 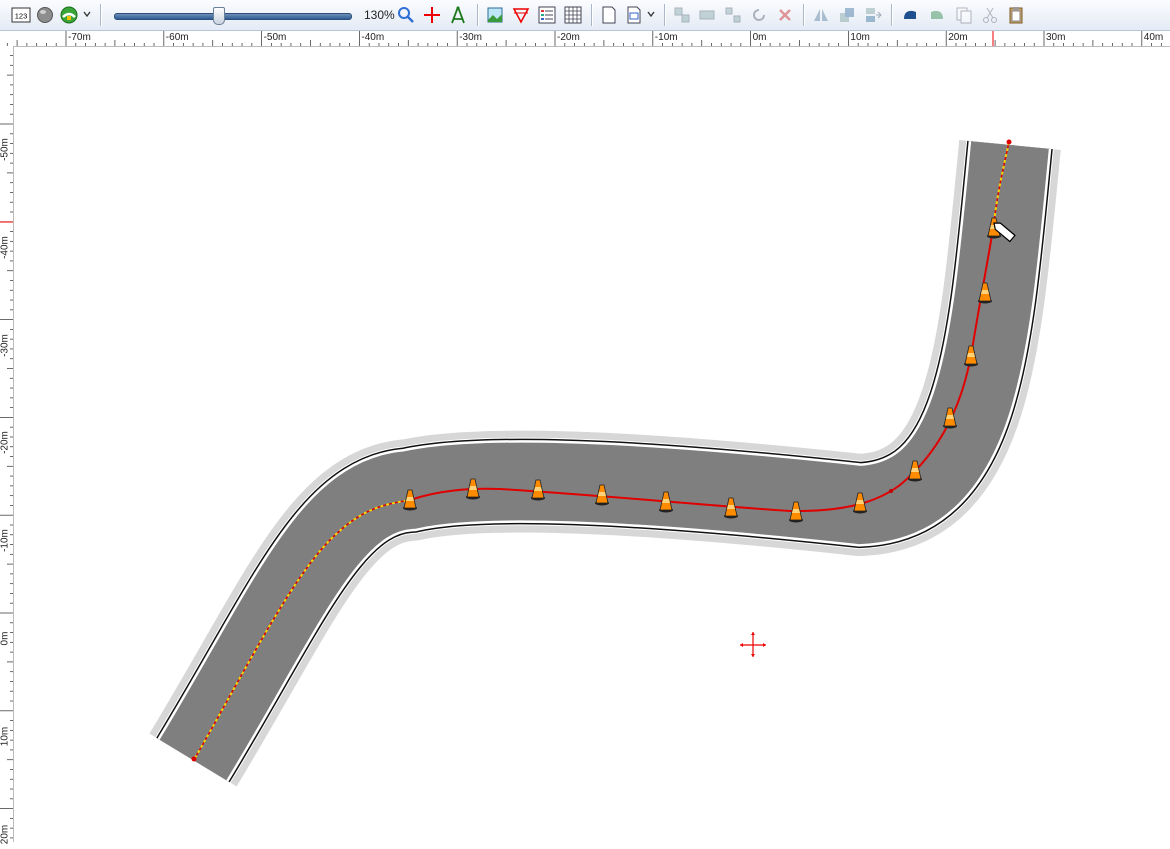 I want to click on ruler-label: -70m, so click(x=79, y=37).